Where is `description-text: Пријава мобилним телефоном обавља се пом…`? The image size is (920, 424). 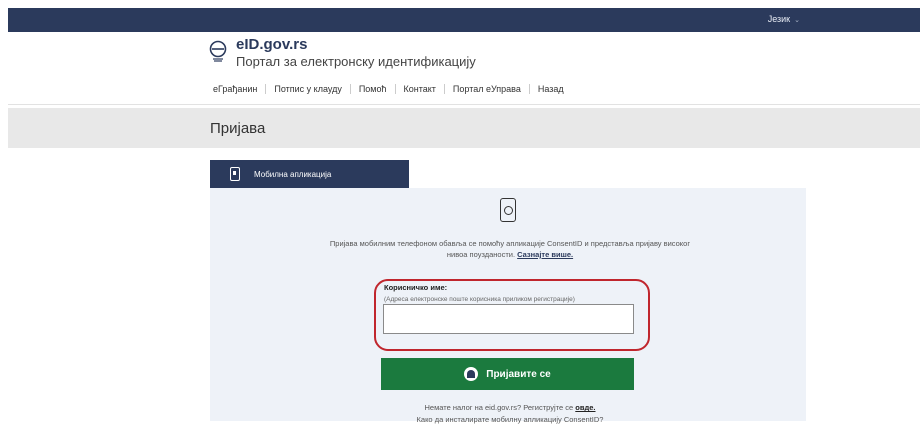 description-text: Пријава мобилним телефоном обавља се пом… is located at coordinates (510, 249).